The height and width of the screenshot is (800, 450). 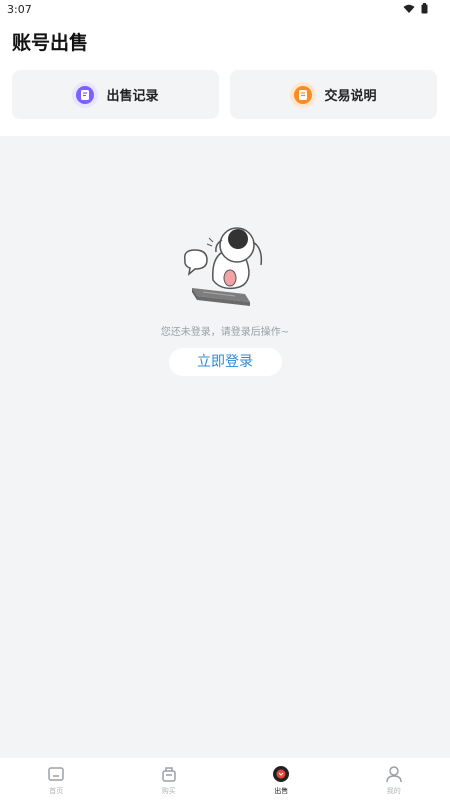 What do you see at coordinates (223, 266) in the screenshot?
I see `empty-illustration` at bounding box center [223, 266].